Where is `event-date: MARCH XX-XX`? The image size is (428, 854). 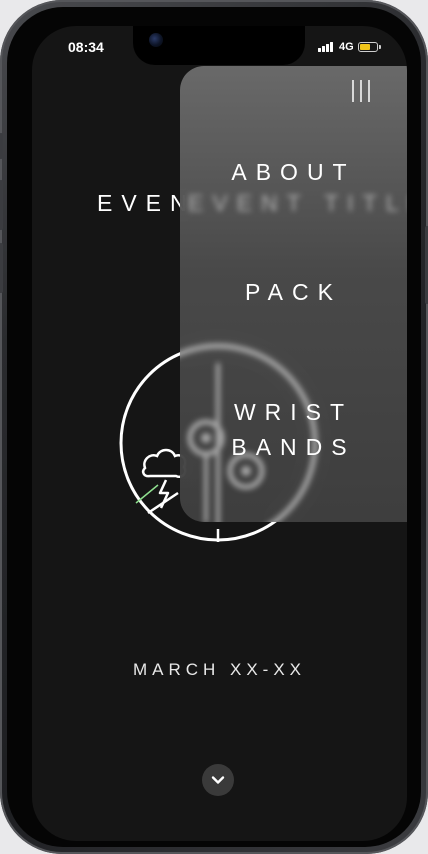 event-date: MARCH XX-XX is located at coordinates (219, 669).